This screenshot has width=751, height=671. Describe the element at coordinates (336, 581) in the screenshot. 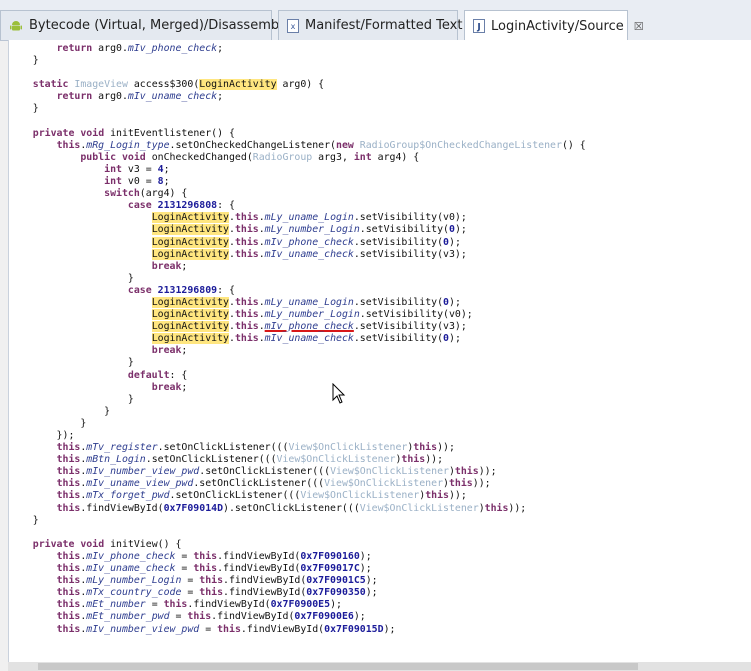

I see `code-token: 0x7F0901C5` at that location.